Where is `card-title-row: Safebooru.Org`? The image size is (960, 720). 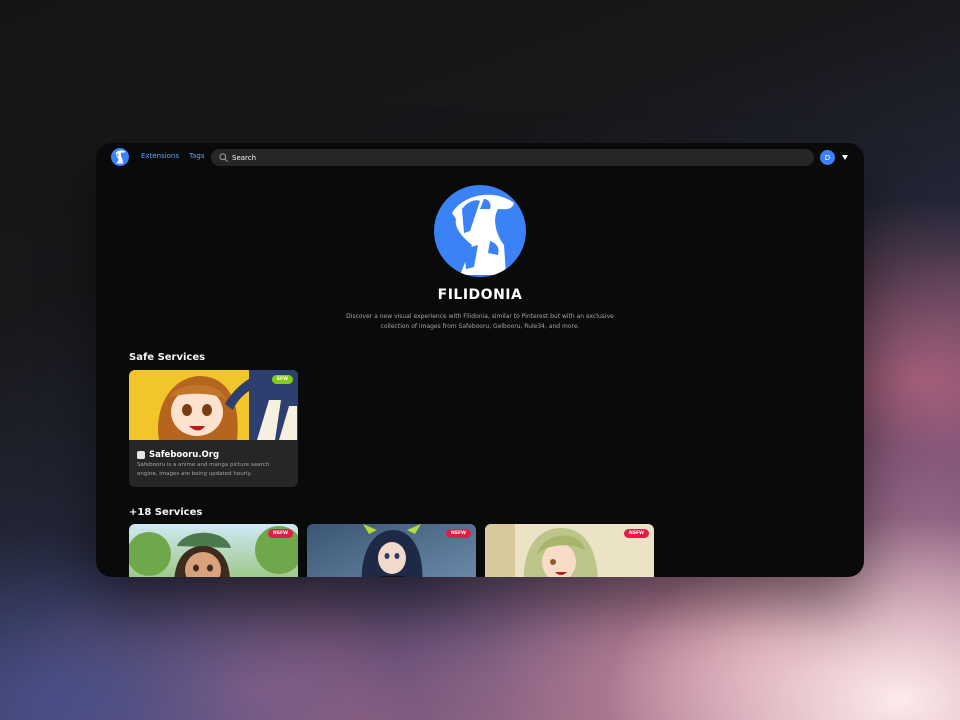 card-title-row: Safebooru.Org is located at coordinates (178, 455).